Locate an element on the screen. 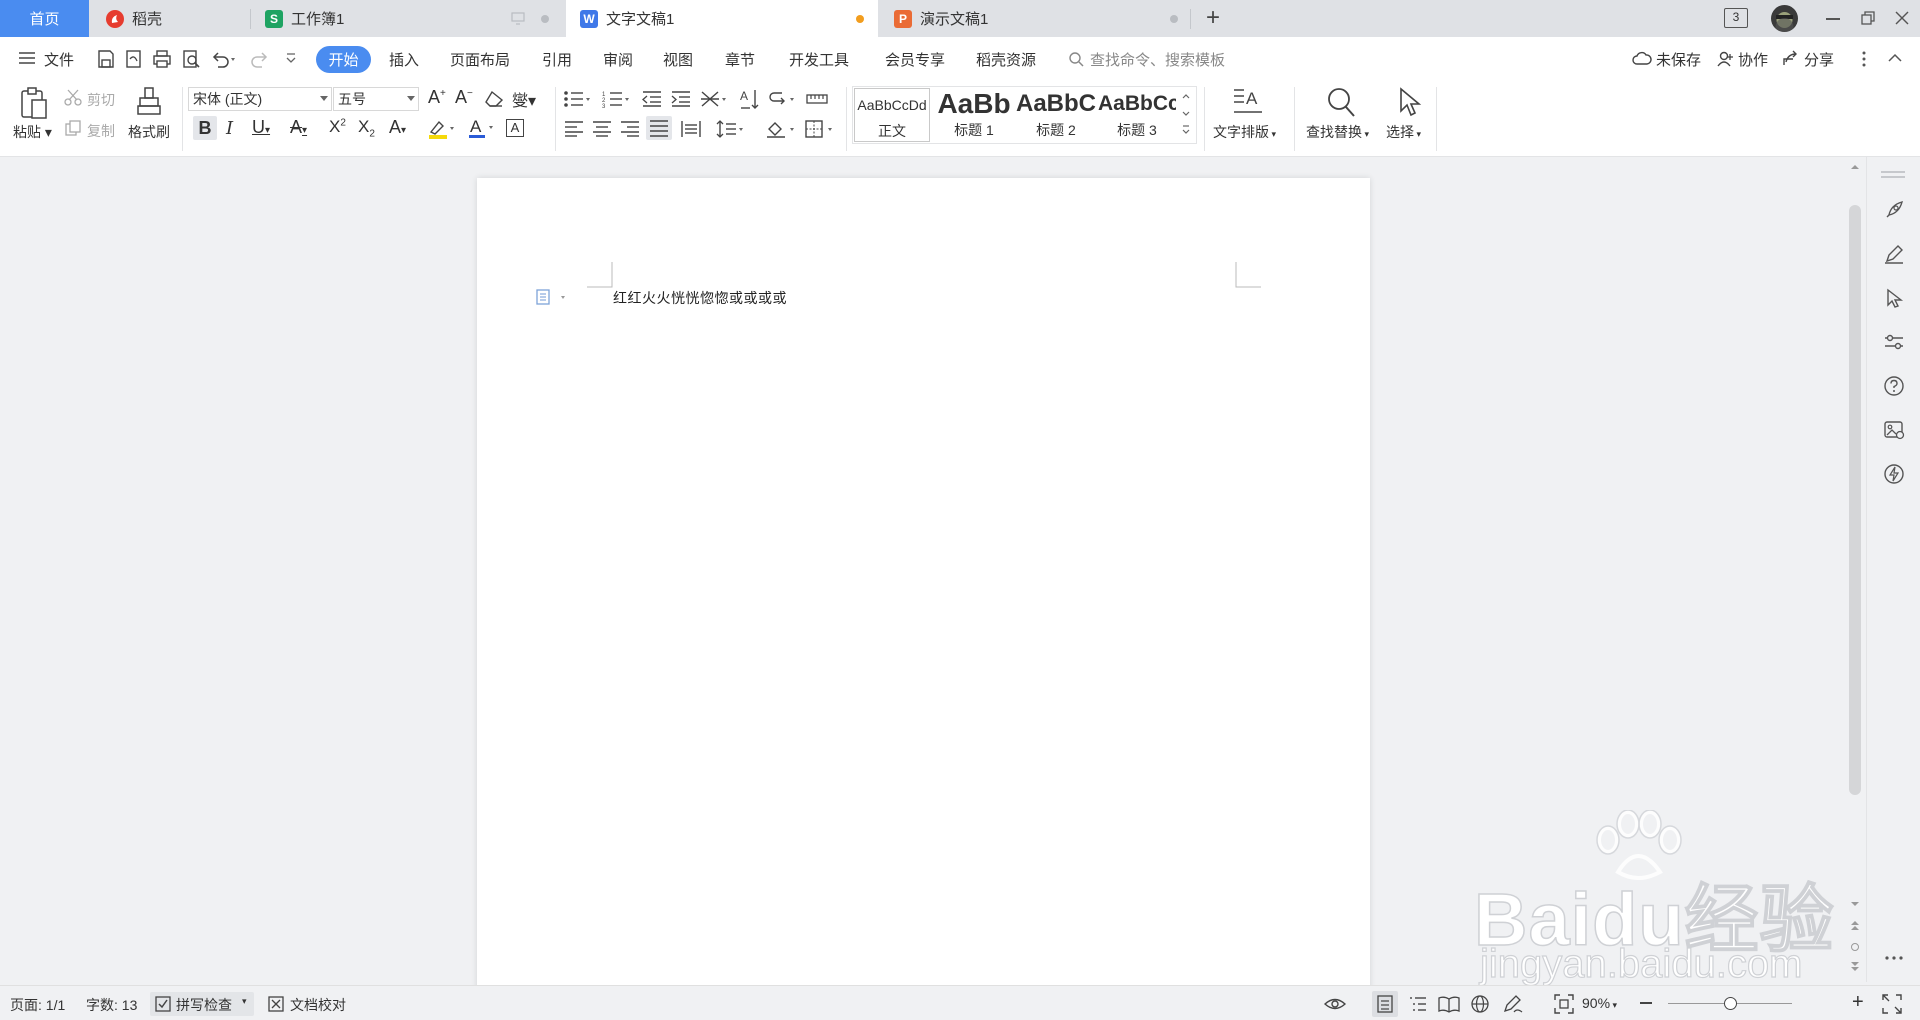  zoom-out-button is located at coordinates (1646, 1003).